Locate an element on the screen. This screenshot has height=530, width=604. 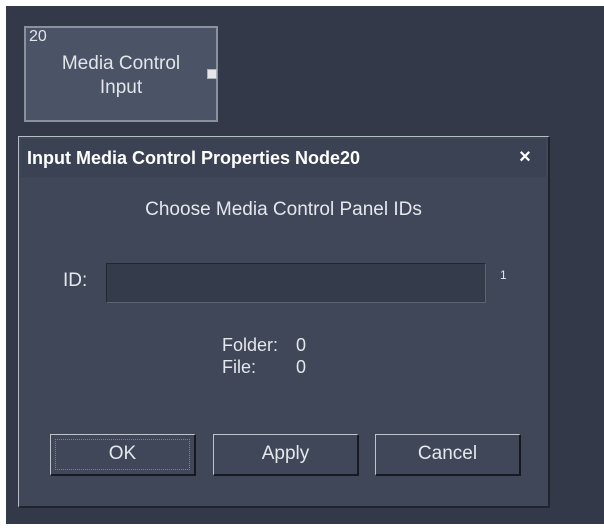
node-title-line2: Input is located at coordinates (121, 87).